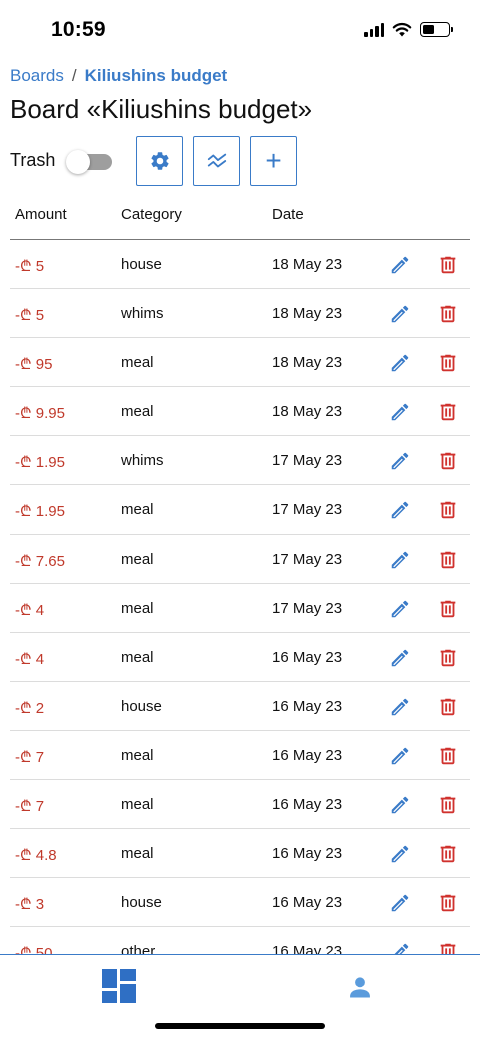 Image resolution: width=480 pixels, height=1038 pixels. Describe the element at coordinates (37, 76) in the screenshot. I see `breadcrumb-boards-link: Boards` at that location.